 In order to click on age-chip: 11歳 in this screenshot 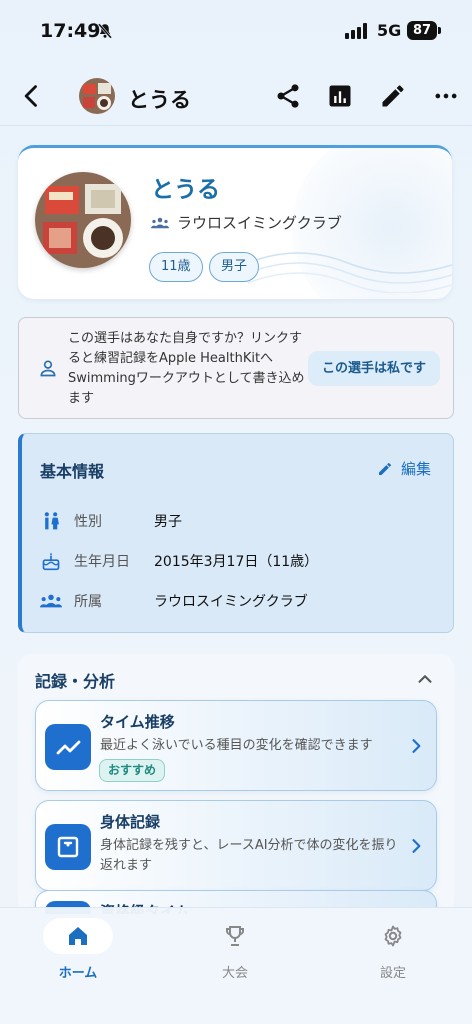, I will do `click(176, 267)`.